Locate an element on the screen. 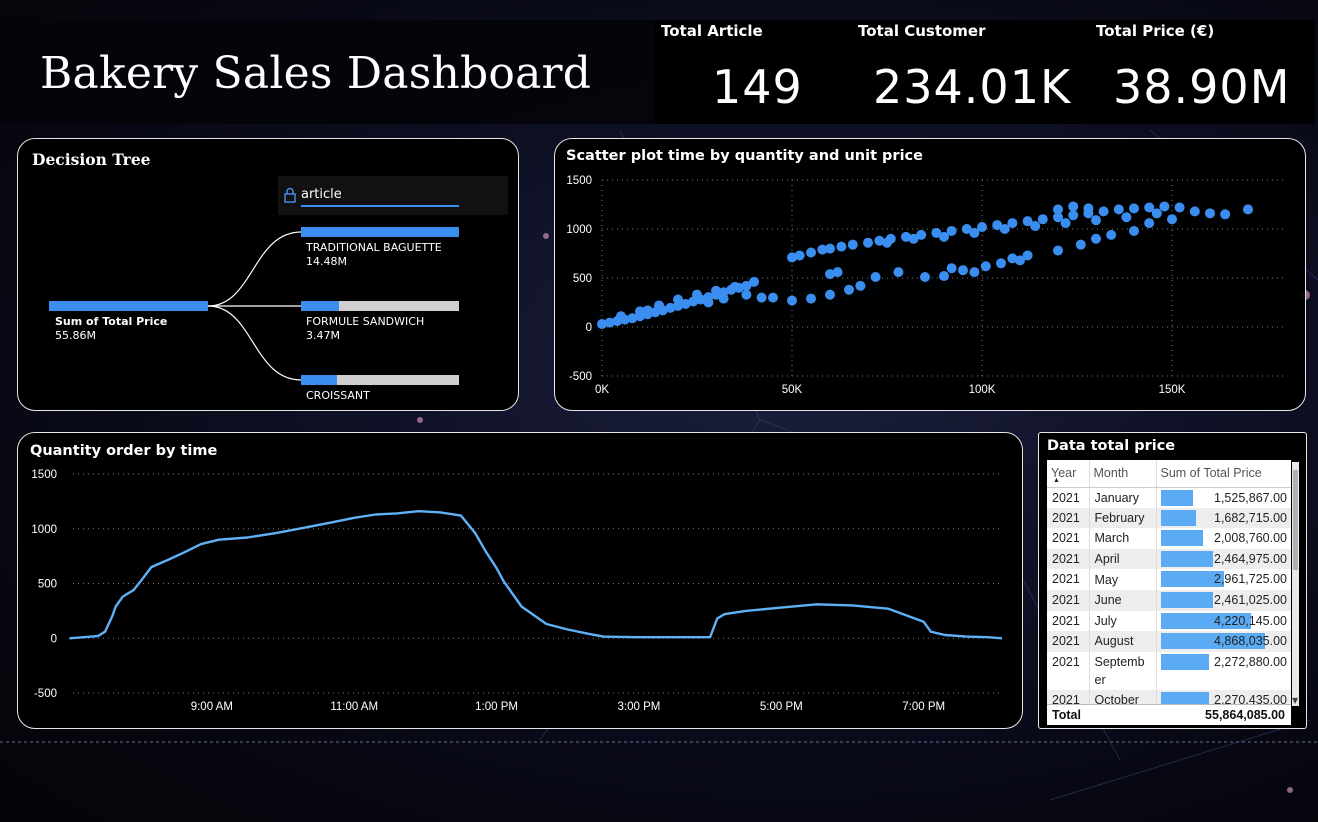 The height and width of the screenshot is (822, 1318). col-header-total: Sum of Total Price is located at coordinates (1223, 474).